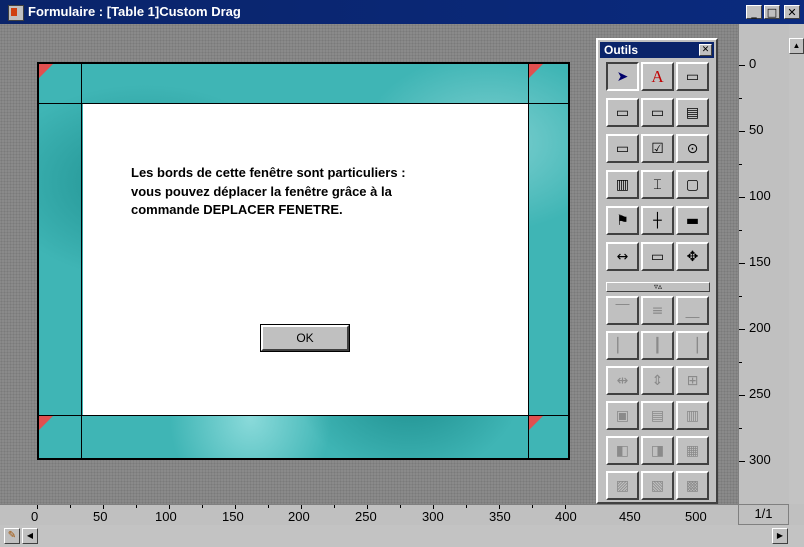 This screenshot has width=804, height=547. I want to click on close-button: ✕, so click(792, 12).